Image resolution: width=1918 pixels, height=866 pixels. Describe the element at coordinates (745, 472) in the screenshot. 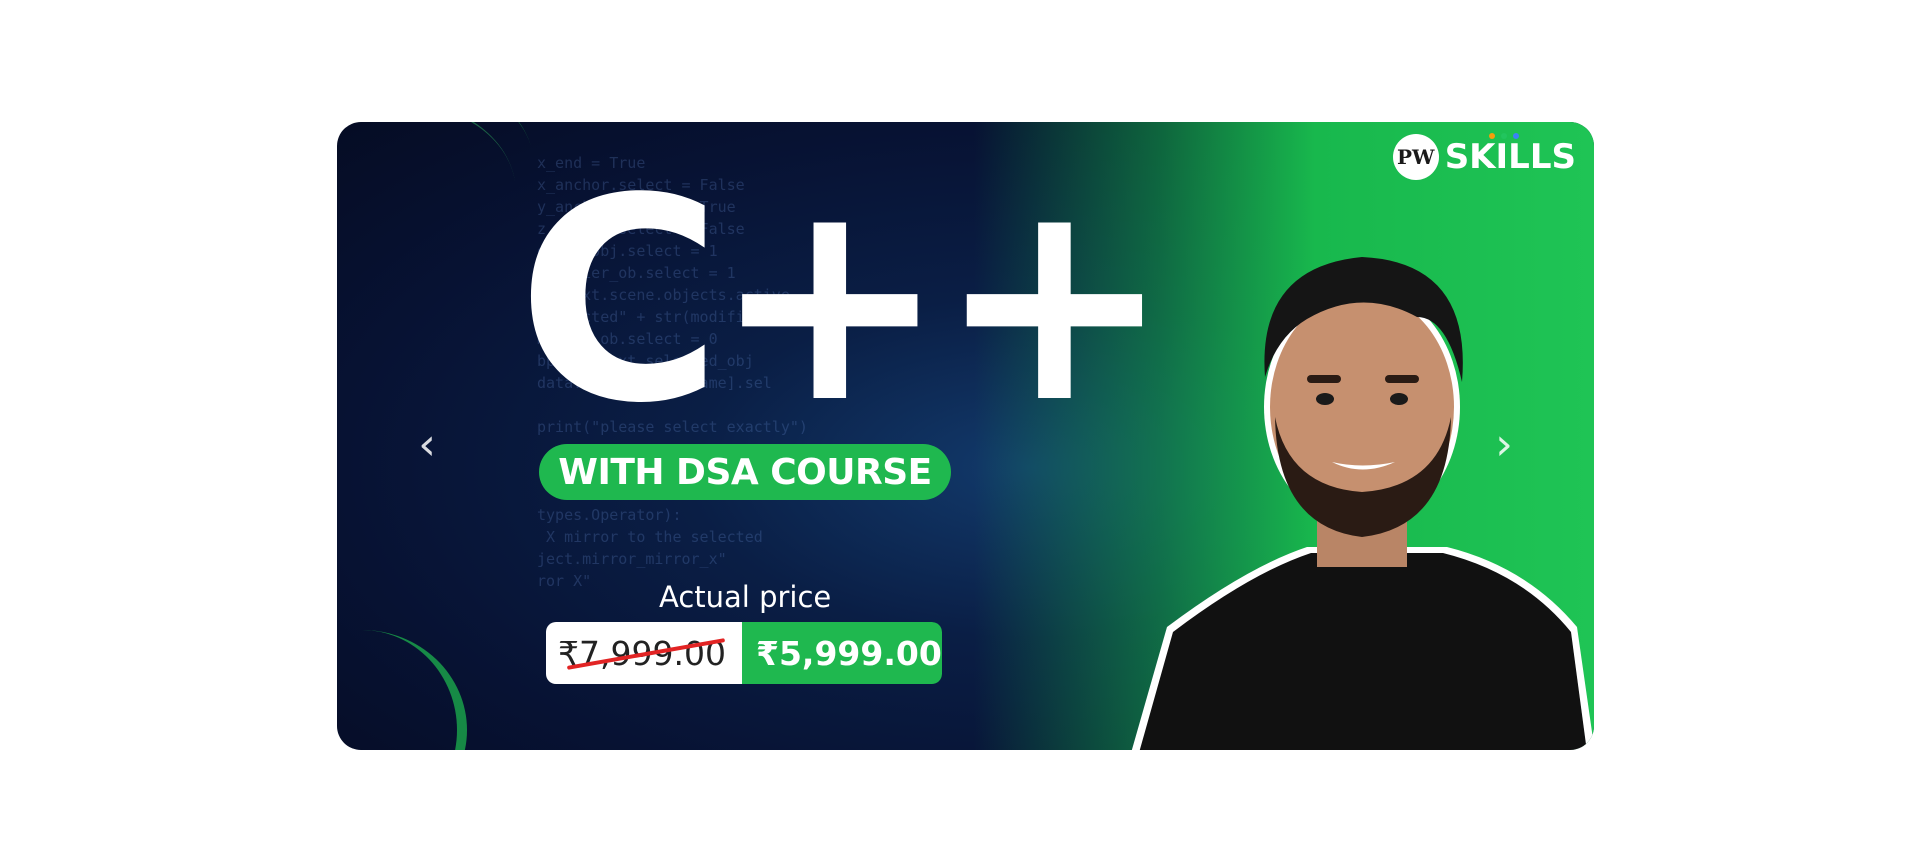

I see `course-subtitle-pill: WITH DSA COURSE` at that location.